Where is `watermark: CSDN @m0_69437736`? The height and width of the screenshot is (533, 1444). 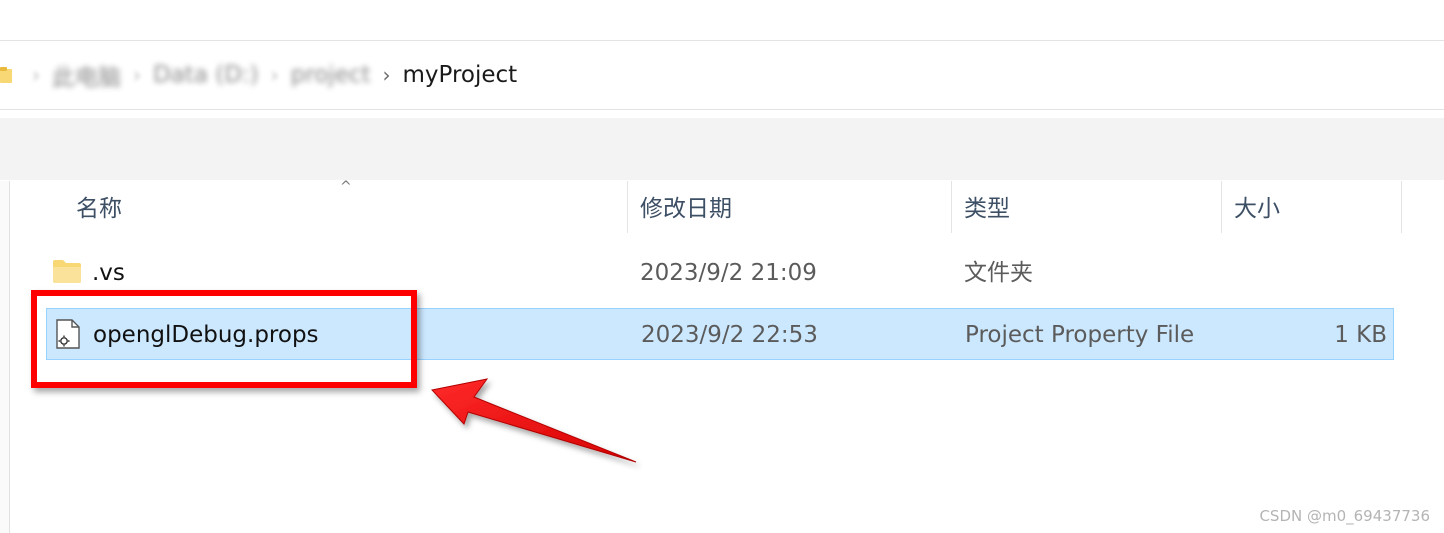
watermark: CSDN @m0_69437736 is located at coordinates (1344, 516).